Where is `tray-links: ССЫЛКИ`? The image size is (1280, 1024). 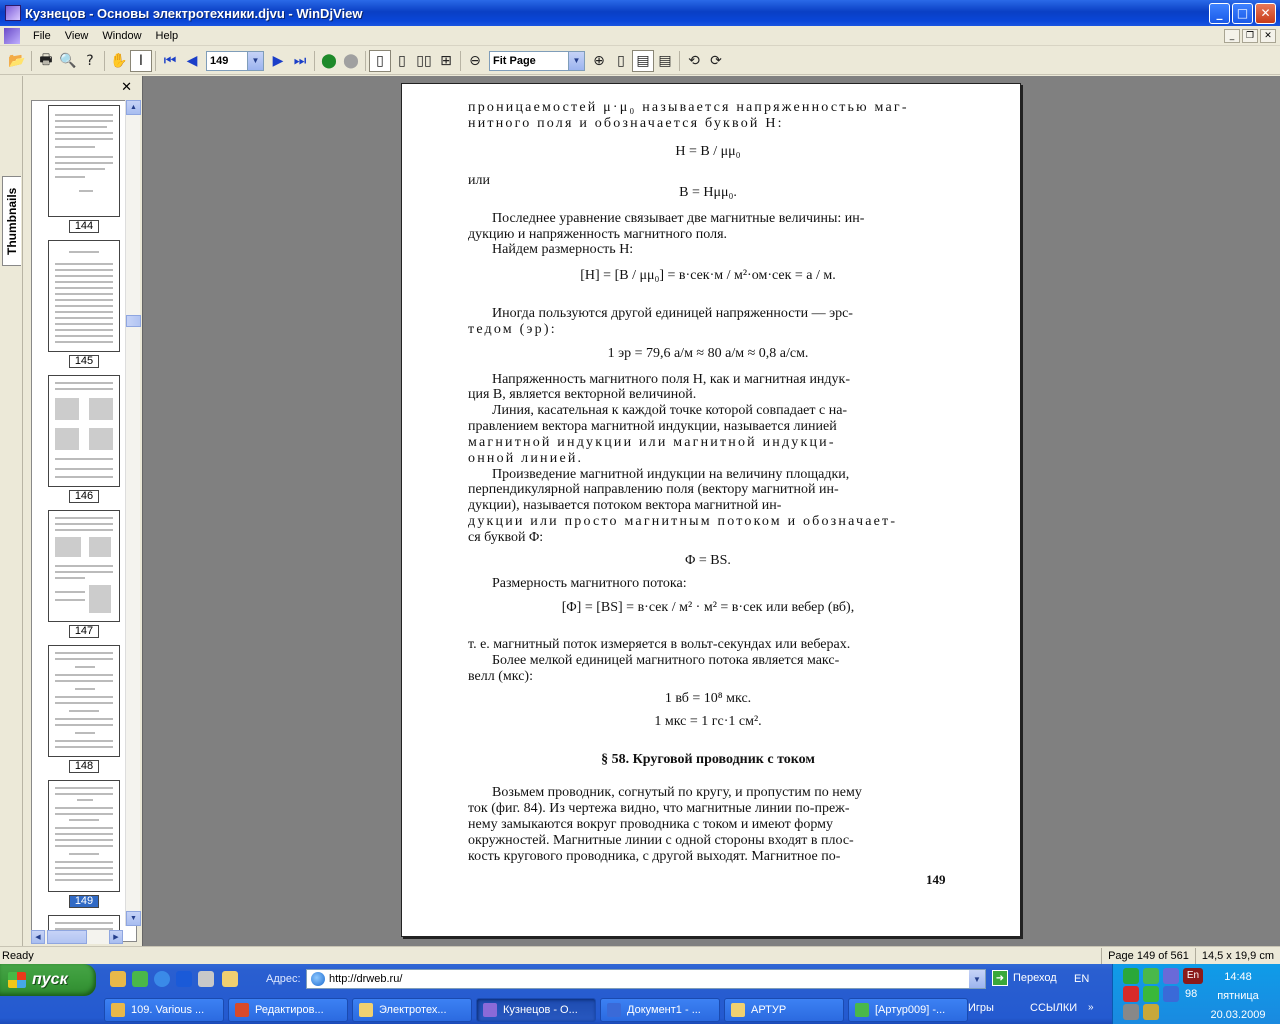 tray-links: ССЫЛКИ is located at coordinates (1053, 1008).